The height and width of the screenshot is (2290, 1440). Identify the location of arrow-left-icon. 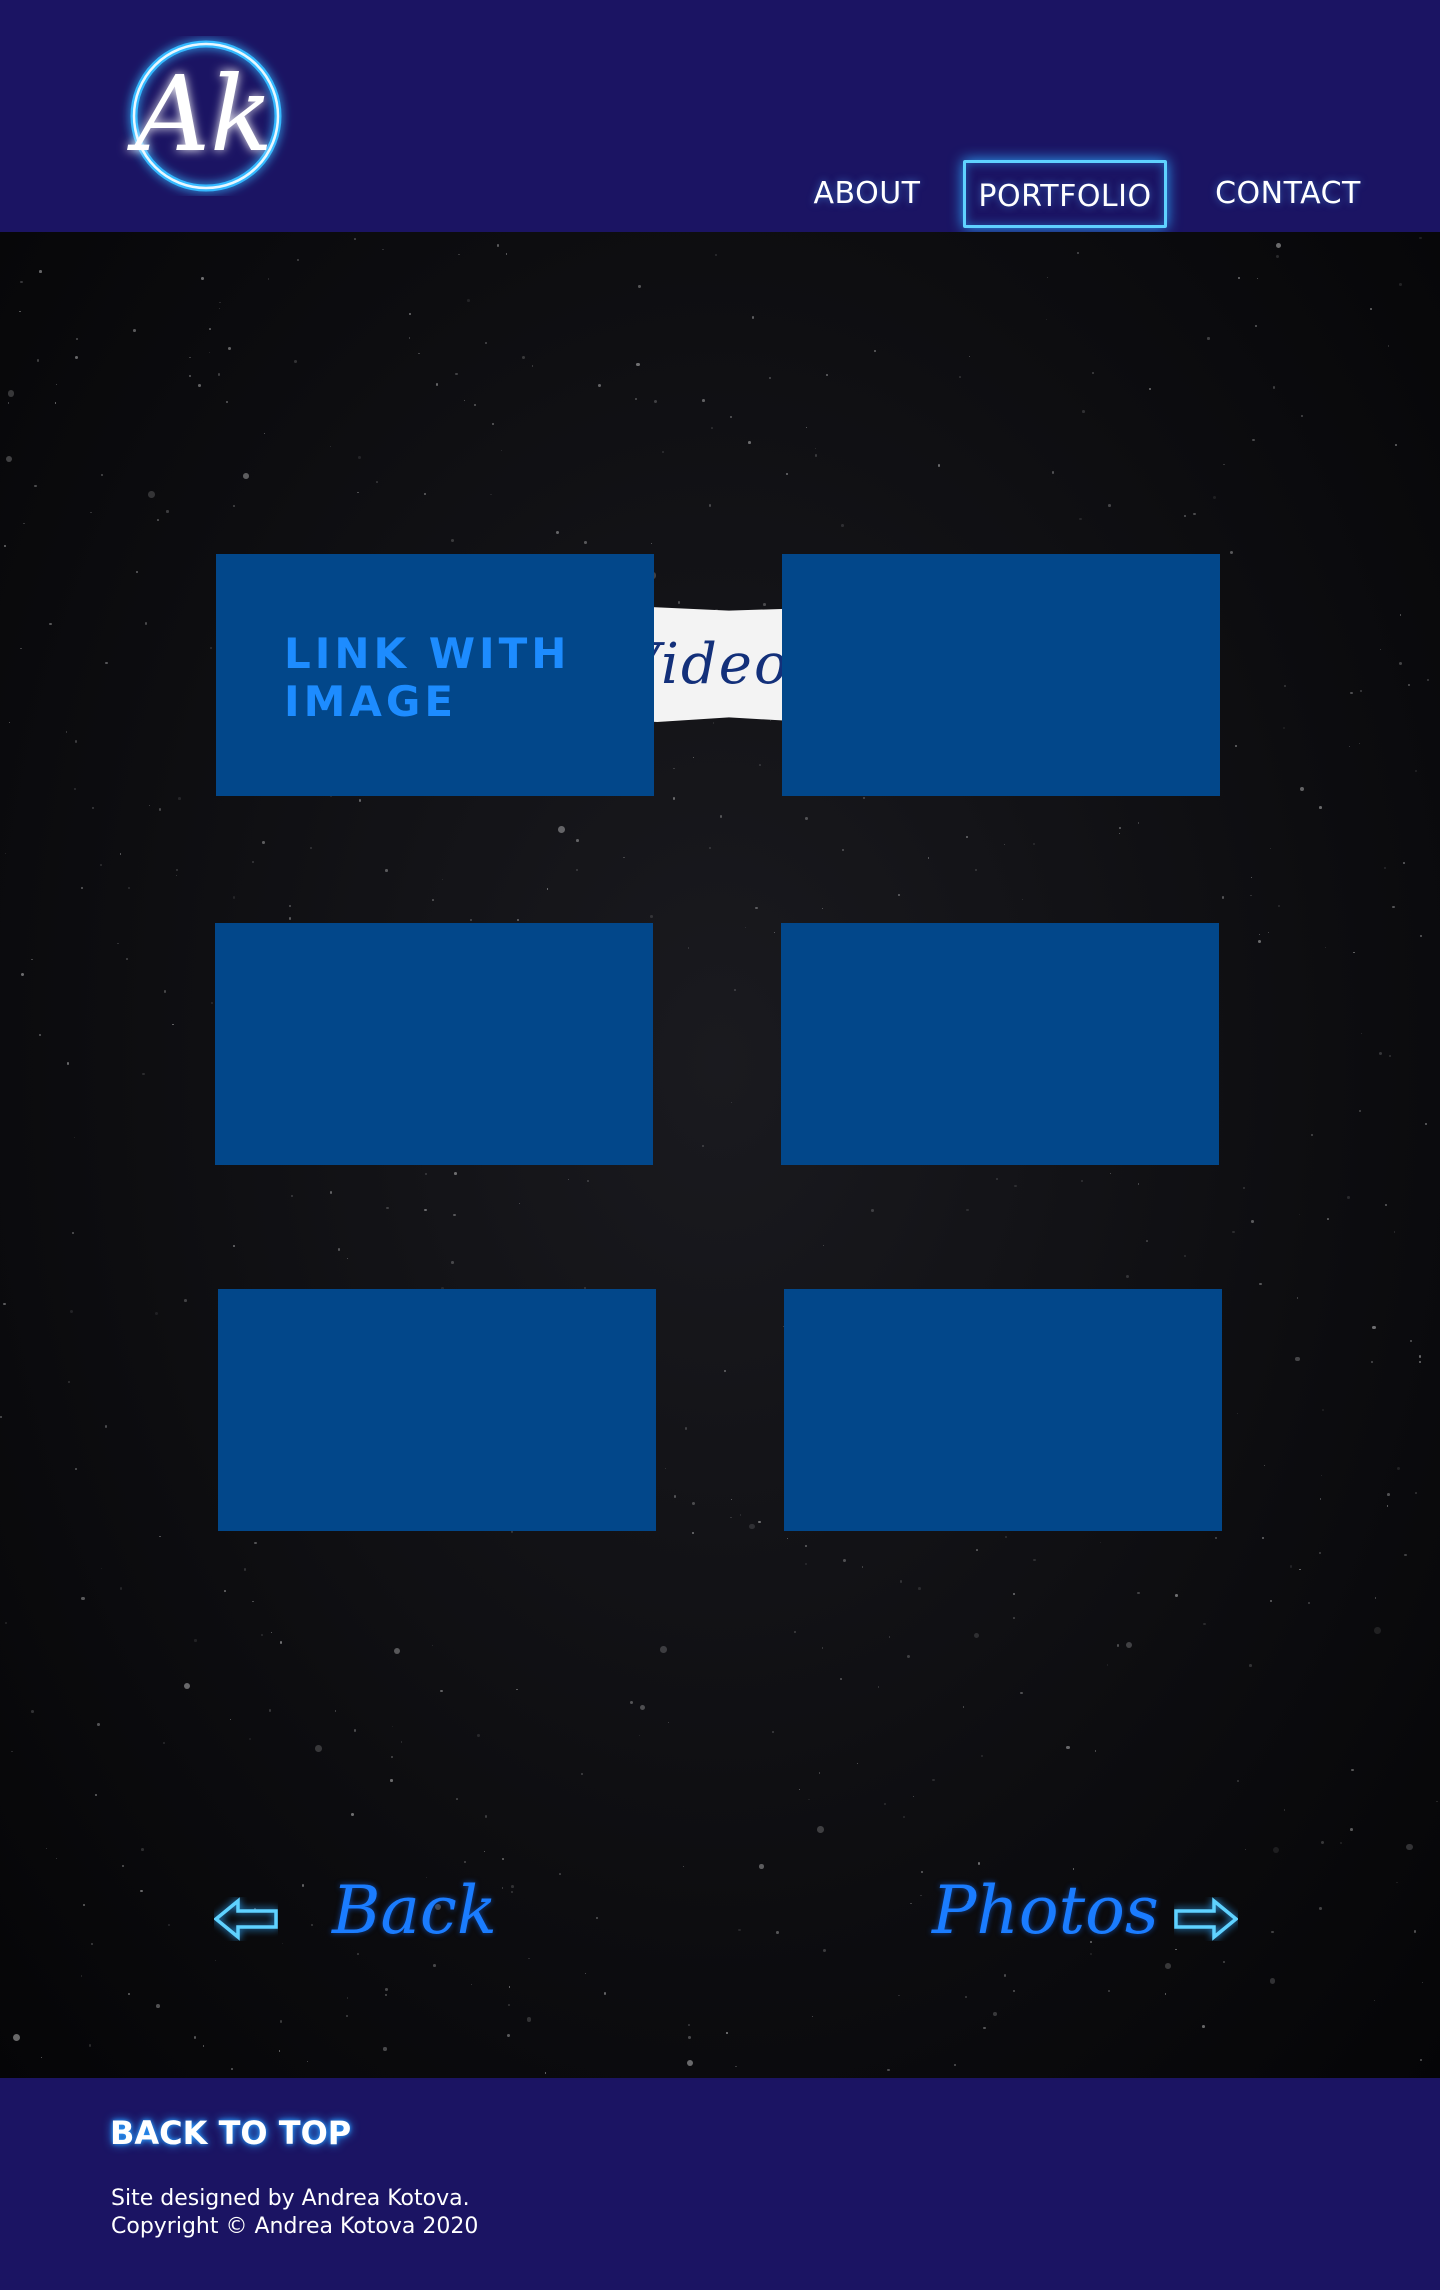
(245, 1919).